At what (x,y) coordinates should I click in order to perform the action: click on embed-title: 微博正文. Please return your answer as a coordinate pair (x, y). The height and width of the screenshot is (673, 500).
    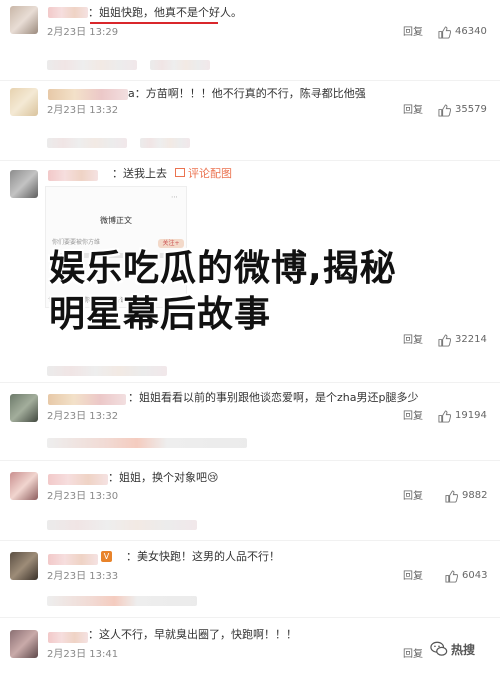
    Looking at the image, I should click on (116, 220).